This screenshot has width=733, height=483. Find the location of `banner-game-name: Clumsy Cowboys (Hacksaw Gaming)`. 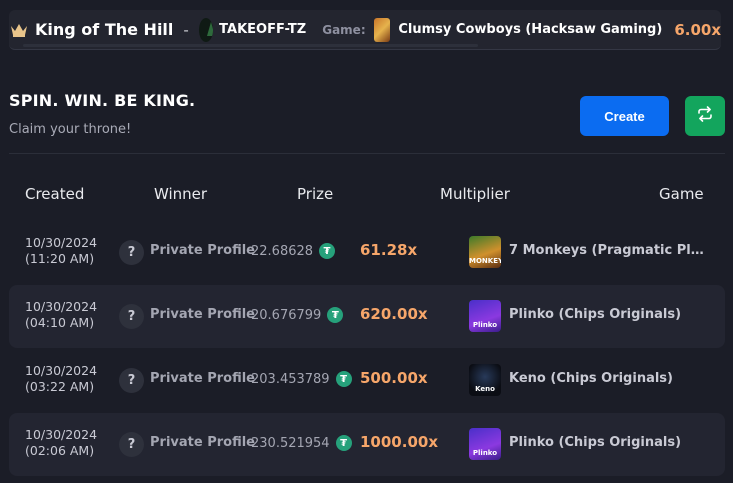

banner-game-name: Clumsy Cowboys (Hacksaw Gaming) is located at coordinates (530, 29).